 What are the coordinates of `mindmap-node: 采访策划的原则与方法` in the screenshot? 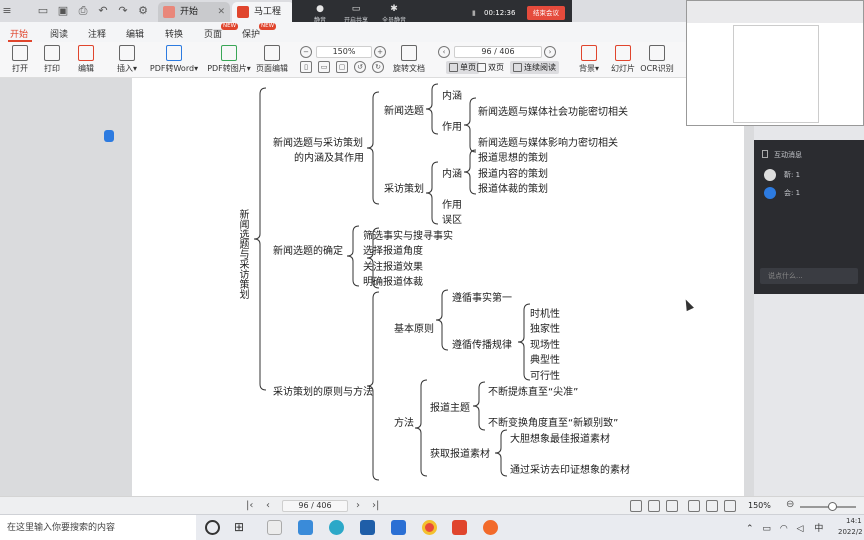 It's located at (323, 392).